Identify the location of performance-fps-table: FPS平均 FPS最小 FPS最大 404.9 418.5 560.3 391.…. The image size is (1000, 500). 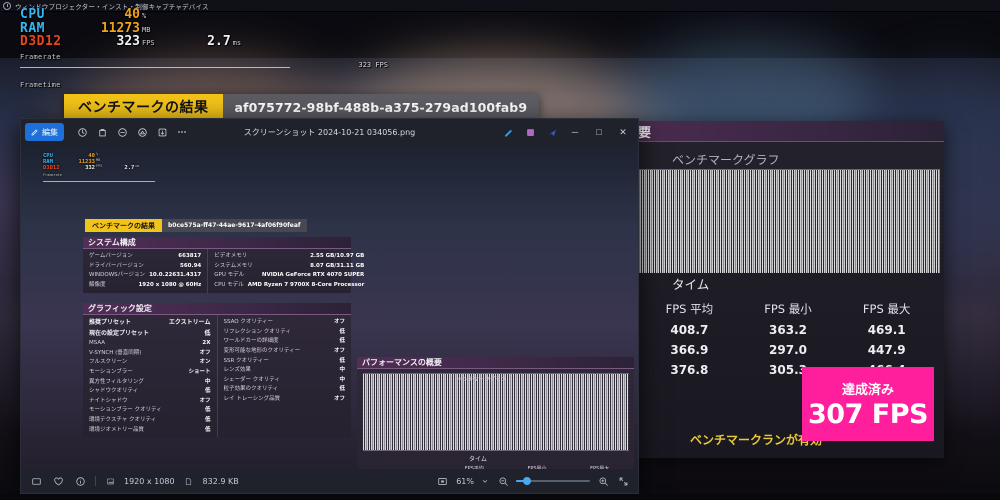
(537, 467).